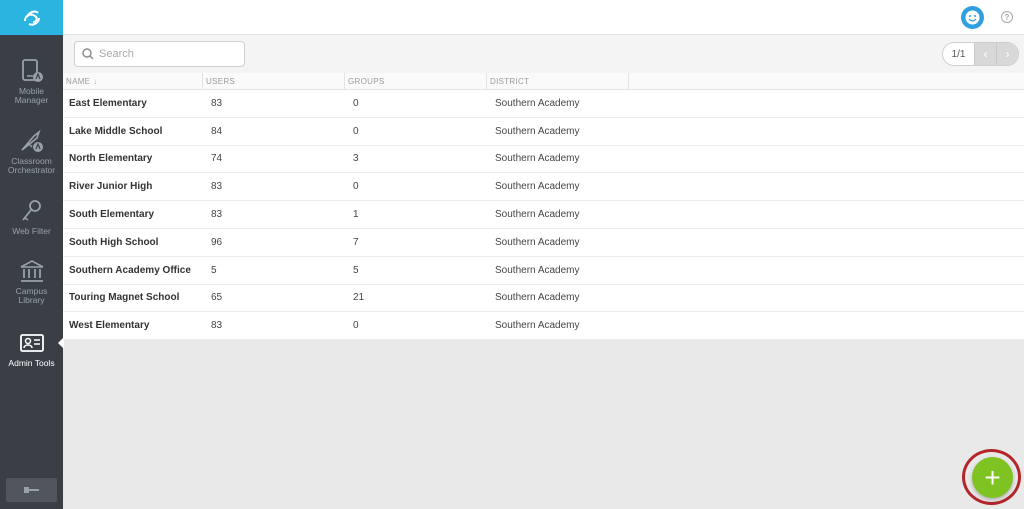  Describe the element at coordinates (958, 54) in the screenshot. I see `page-count: 1/1` at that location.